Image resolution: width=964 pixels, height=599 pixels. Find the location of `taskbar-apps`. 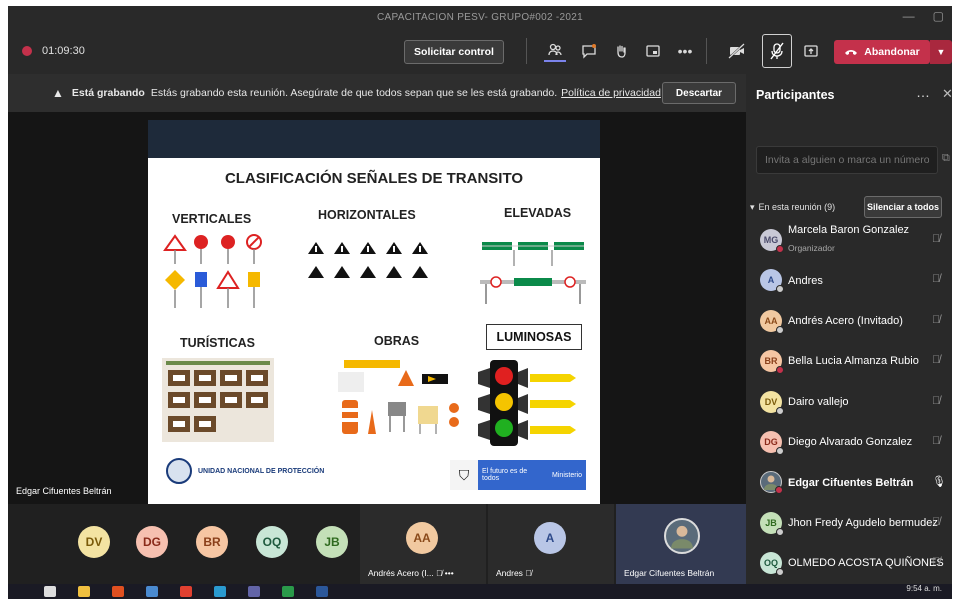

taskbar-apps is located at coordinates (186, 591).